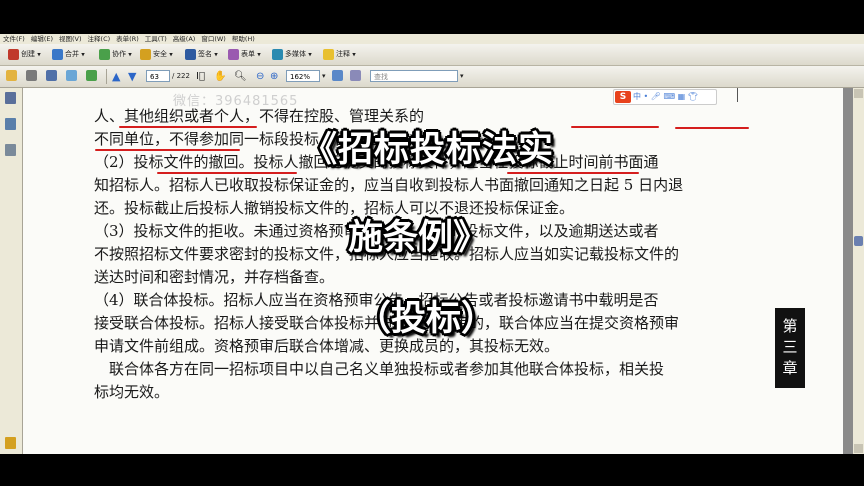  What do you see at coordinates (790, 326) in the screenshot?
I see `chapter-tab-char: 第` at bounding box center [790, 326].